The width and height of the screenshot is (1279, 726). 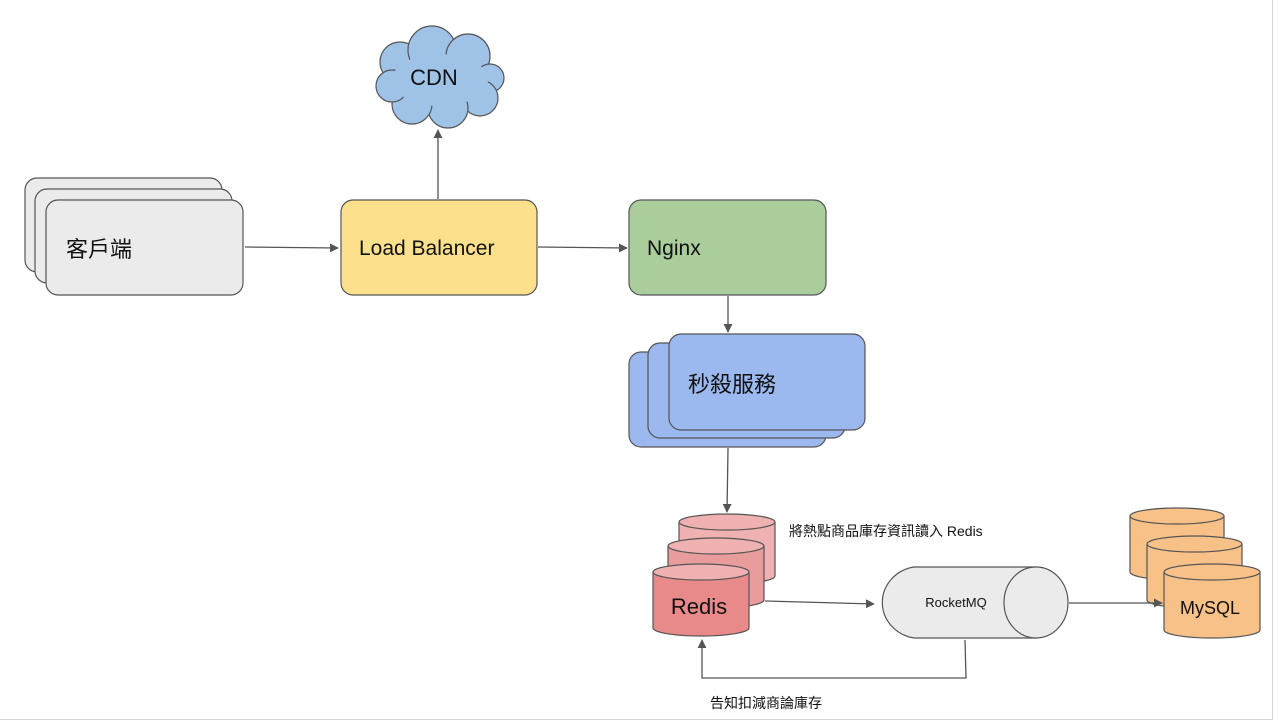 What do you see at coordinates (434, 77) in the screenshot?
I see `cdn-label: CDN` at bounding box center [434, 77].